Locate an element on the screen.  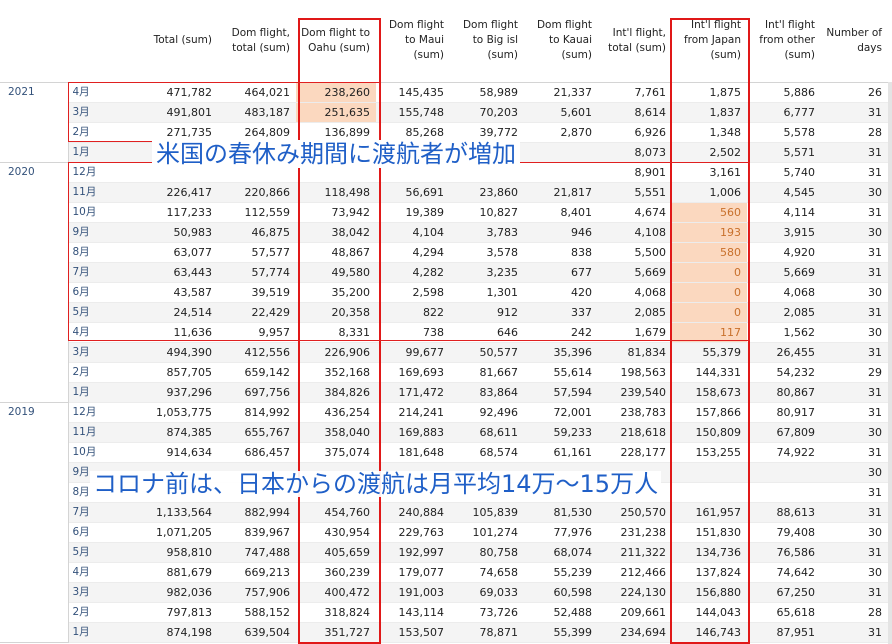
value-cell: 156,880 is located at coordinates (709, 592).